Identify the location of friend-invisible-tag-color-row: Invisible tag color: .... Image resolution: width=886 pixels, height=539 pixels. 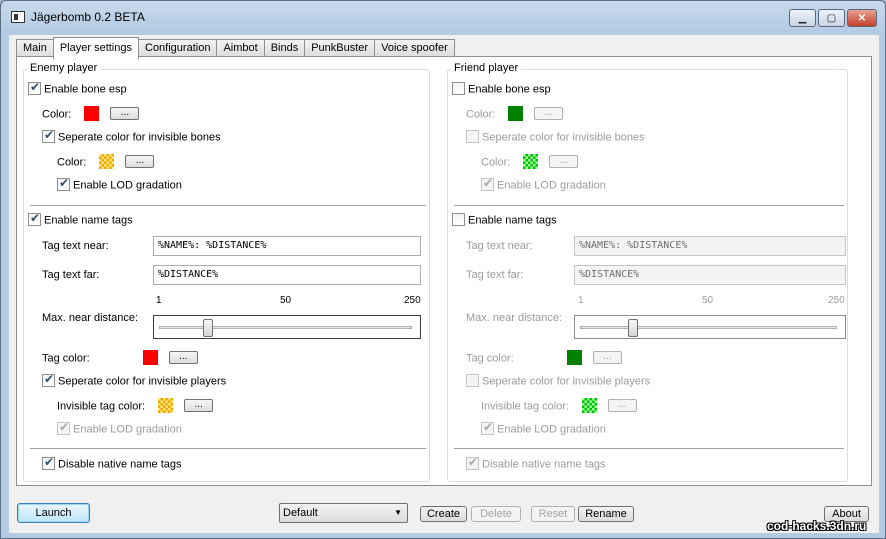
(559, 406).